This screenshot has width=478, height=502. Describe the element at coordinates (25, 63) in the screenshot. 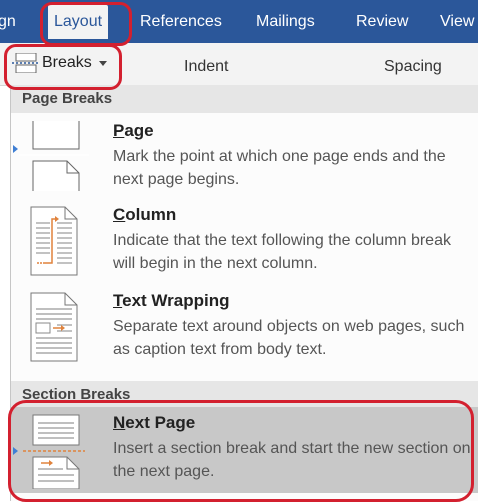

I see `breaks-icon` at that location.